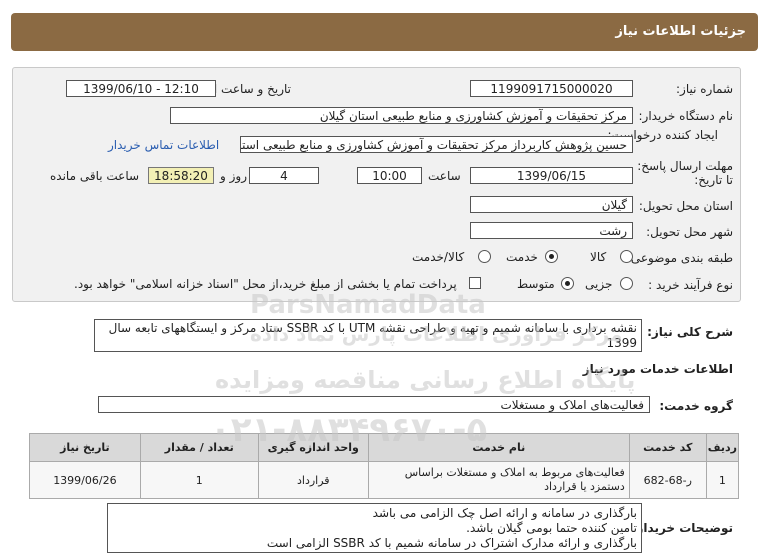  Describe the element at coordinates (522, 257) in the screenshot. I see `category-option-service: خدمت` at that location.